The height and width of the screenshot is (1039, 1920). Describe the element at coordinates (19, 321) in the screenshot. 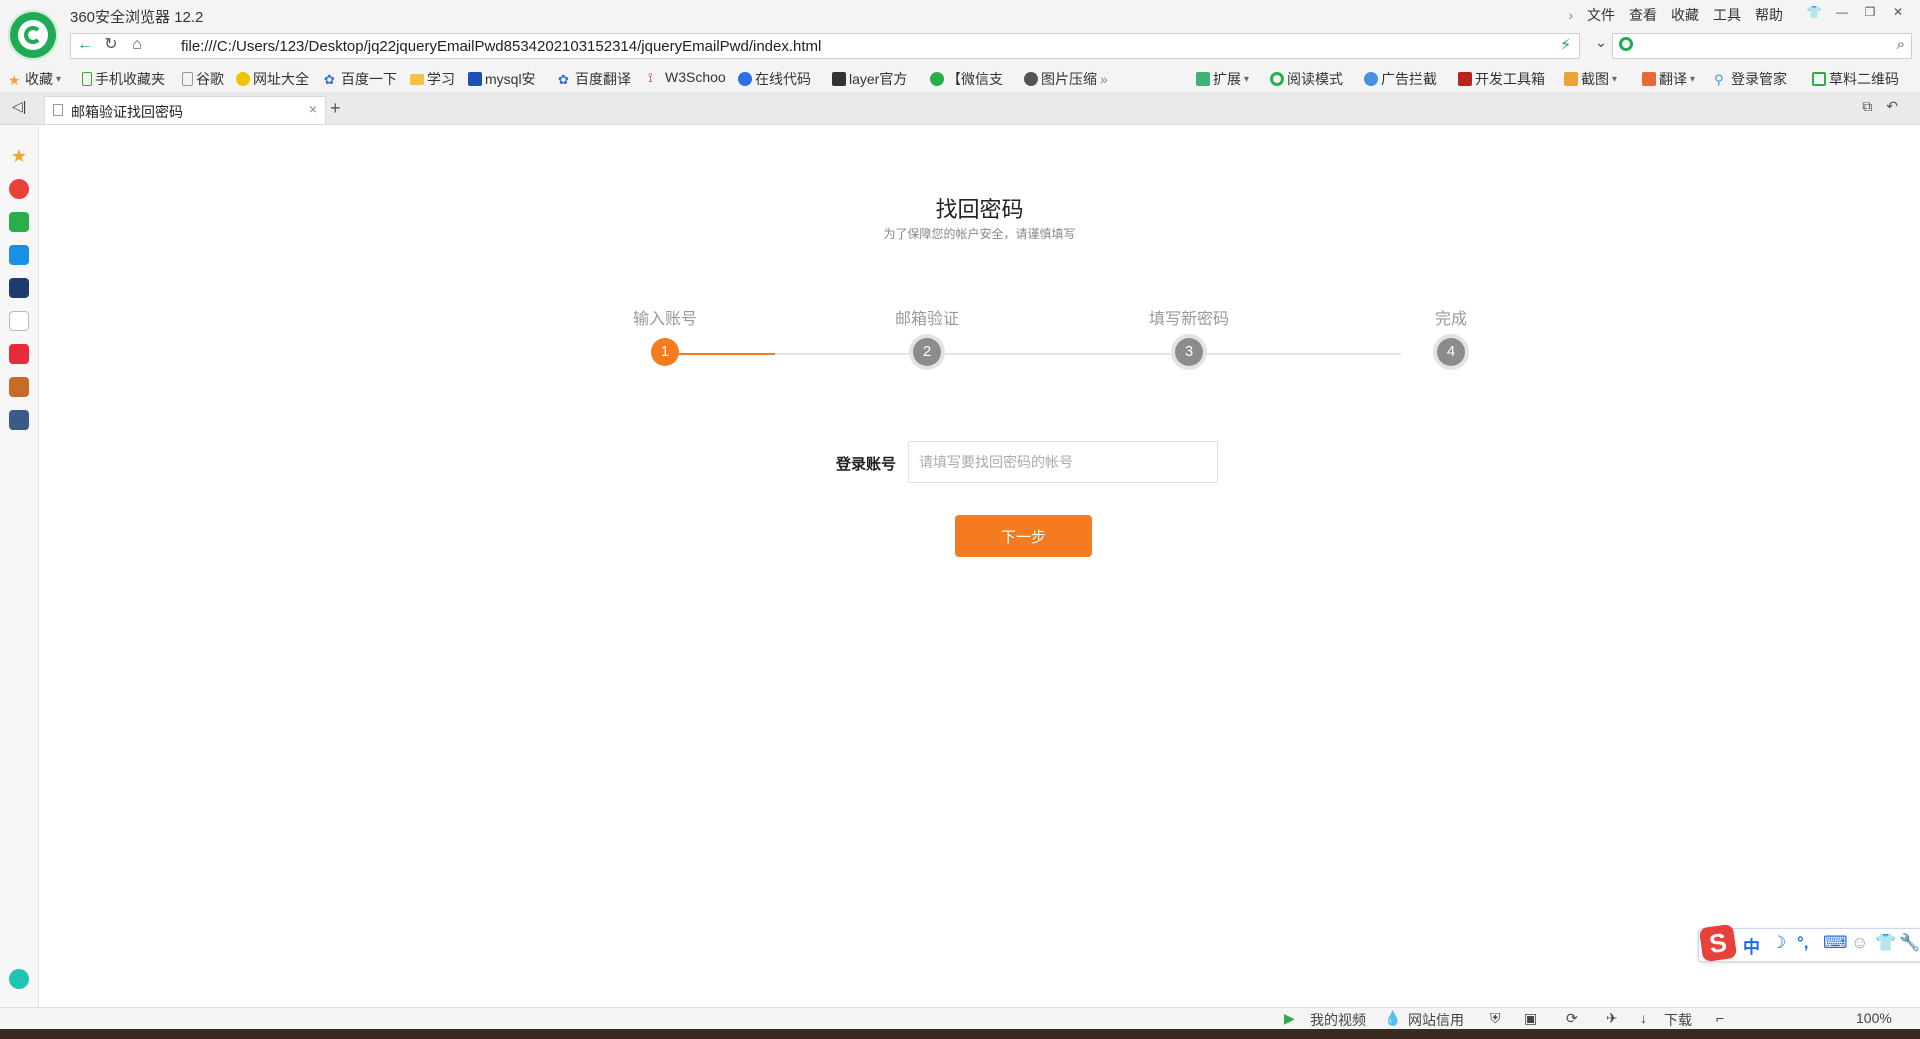

I see `document-icon` at that location.